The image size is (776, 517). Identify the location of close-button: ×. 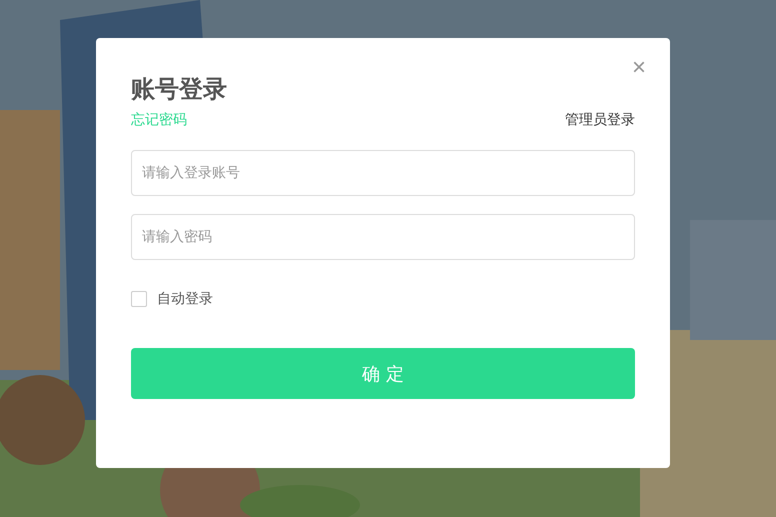
(639, 68).